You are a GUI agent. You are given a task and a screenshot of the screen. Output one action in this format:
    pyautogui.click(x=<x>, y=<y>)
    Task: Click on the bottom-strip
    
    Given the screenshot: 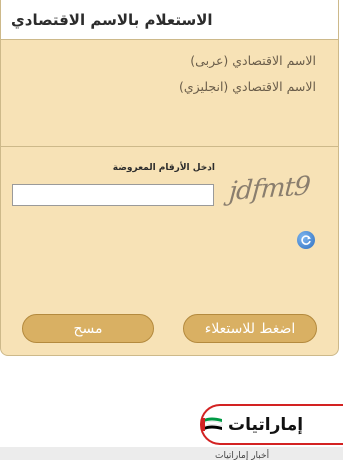 What is the action you would take?
    pyautogui.click(x=171, y=453)
    